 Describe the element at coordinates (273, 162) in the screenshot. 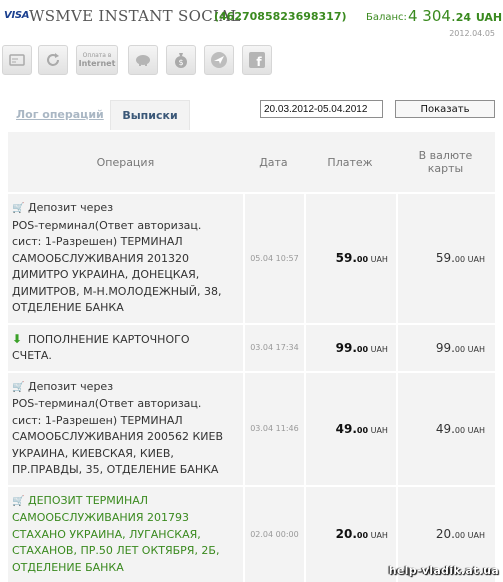

I see `header-date: Дата` at that location.